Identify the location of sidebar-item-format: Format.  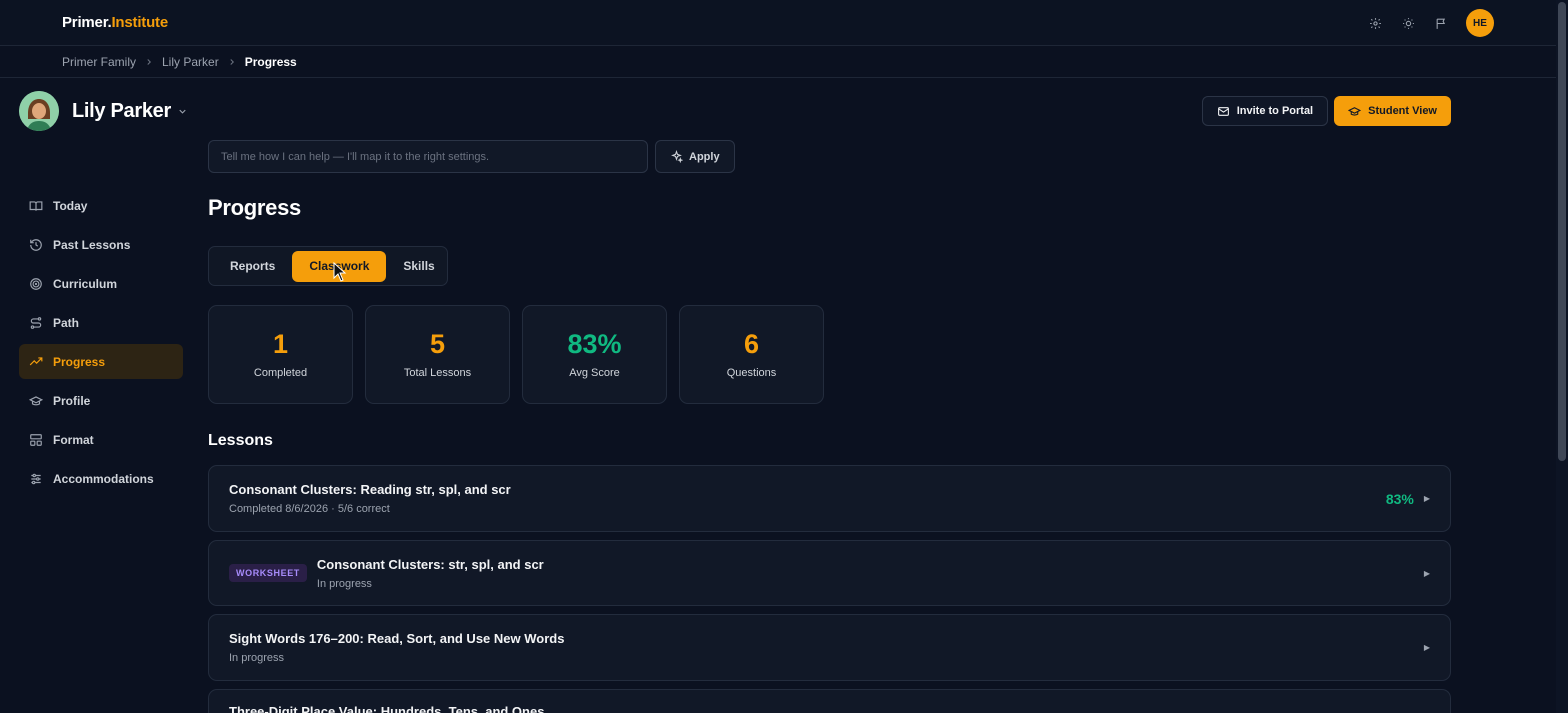
(101, 439).